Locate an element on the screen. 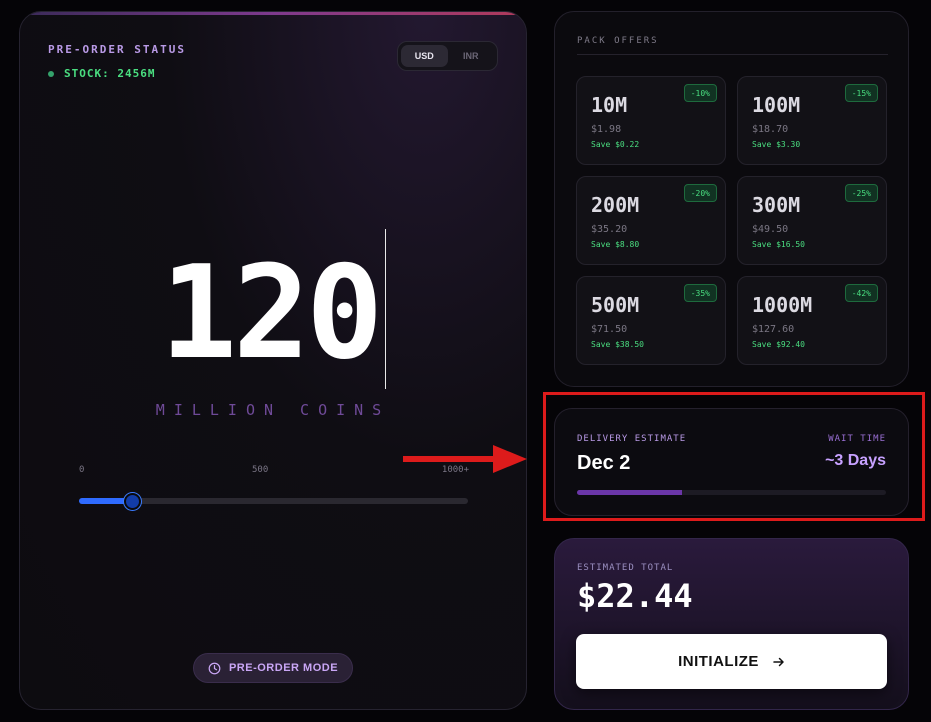  offer-price: $1.98 is located at coordinates (606, 129).